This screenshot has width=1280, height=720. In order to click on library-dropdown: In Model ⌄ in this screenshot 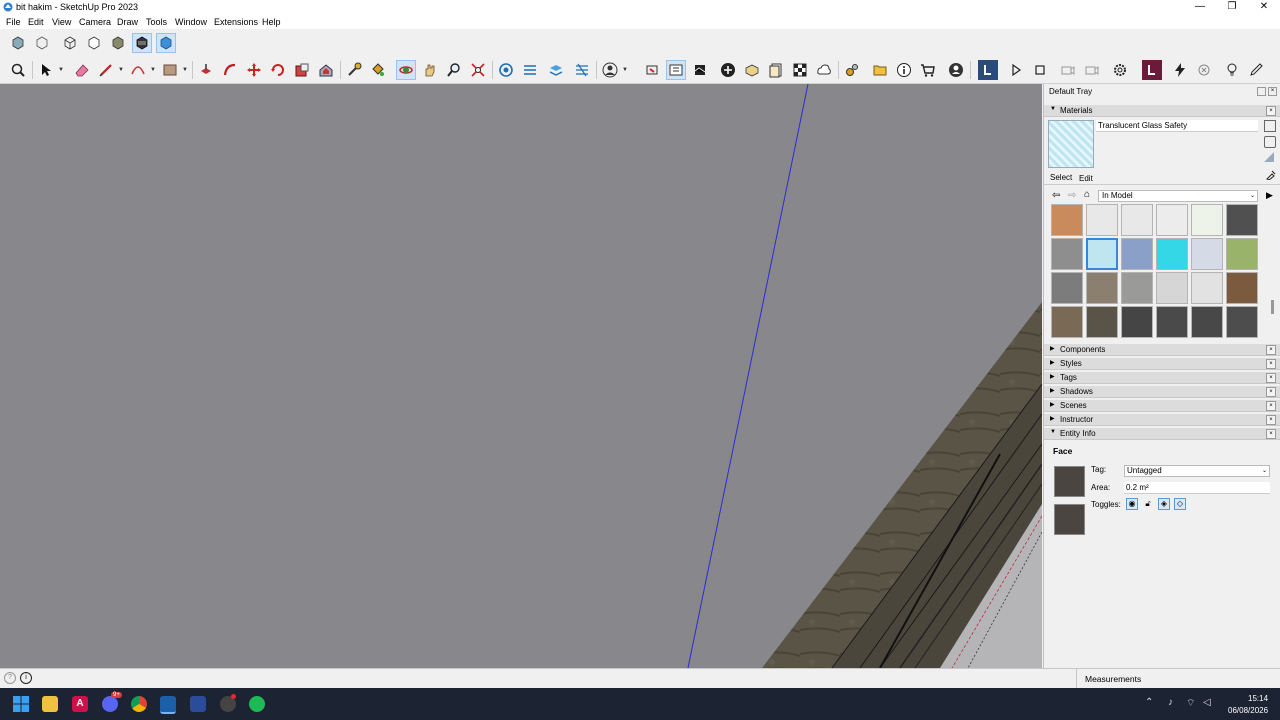, I will do `click(1178, 196)`.